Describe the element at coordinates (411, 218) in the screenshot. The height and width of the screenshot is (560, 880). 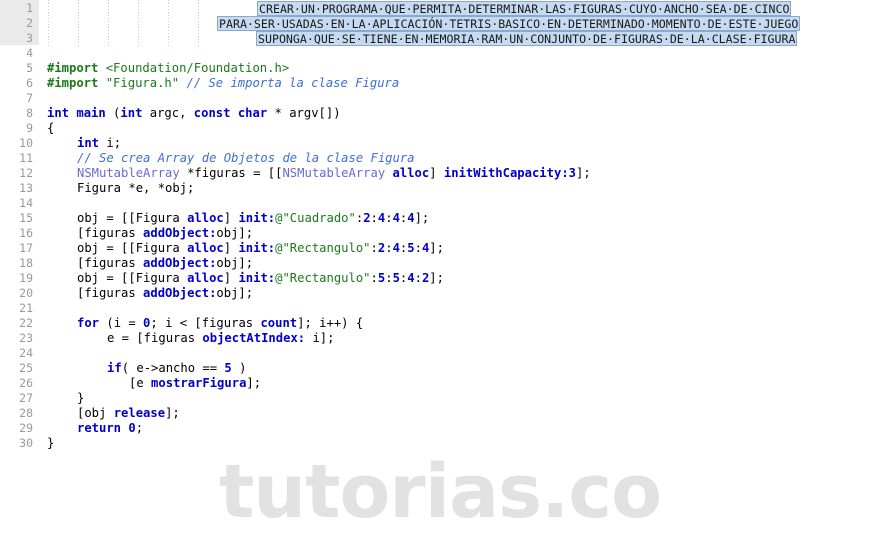
I see `number: 4` at that location.